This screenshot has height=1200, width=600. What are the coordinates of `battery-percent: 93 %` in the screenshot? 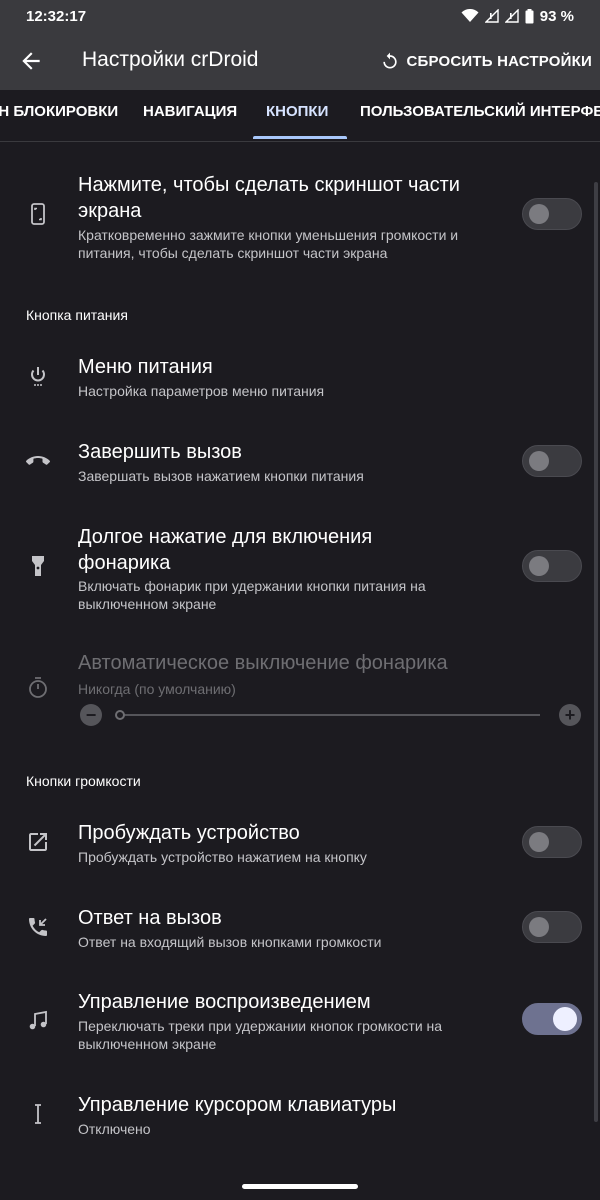 It's located at (556, 16).